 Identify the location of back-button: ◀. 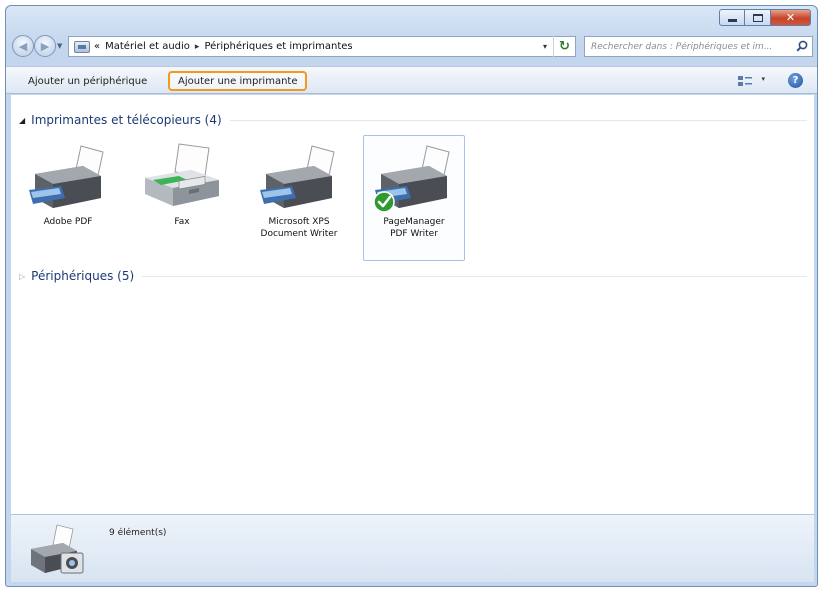
(23, 46).